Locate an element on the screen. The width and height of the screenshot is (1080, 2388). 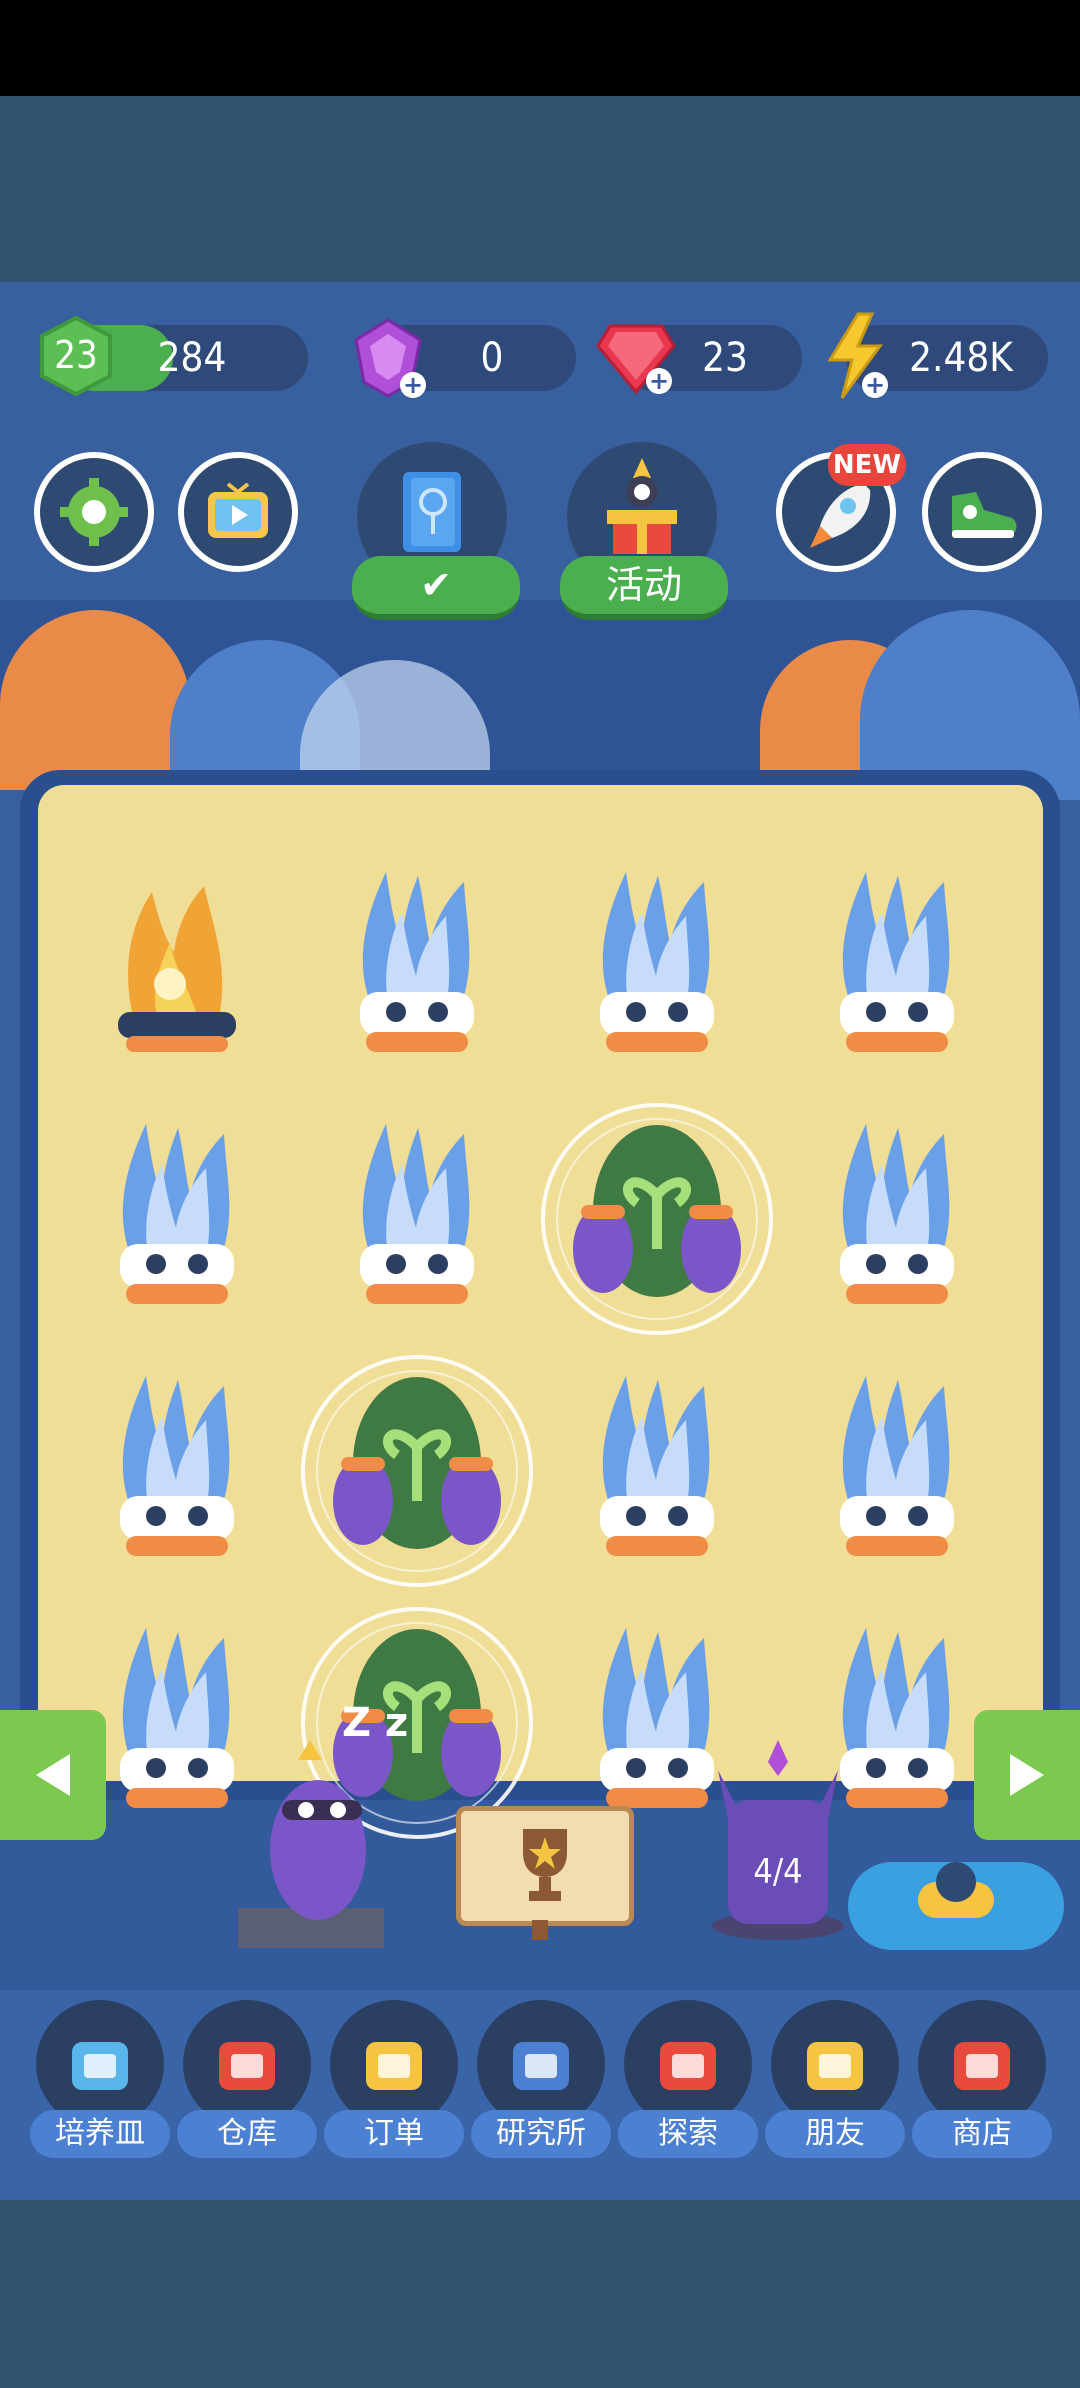
sleep-zzz: Z z is located at coordinates (375, 1723).